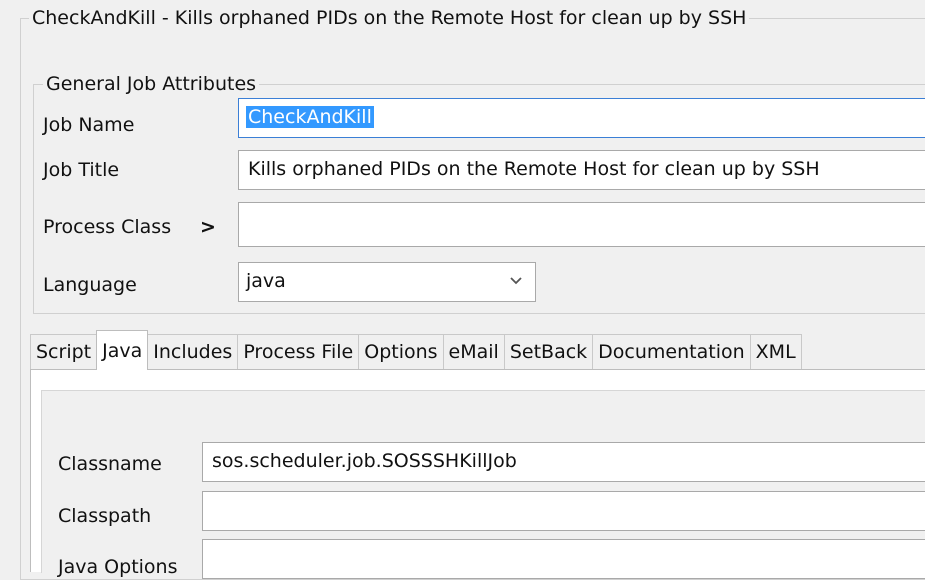  Describe the element at coordinates (193, 352) in the screenshot. I see `tab-includes: Includes` at that location.